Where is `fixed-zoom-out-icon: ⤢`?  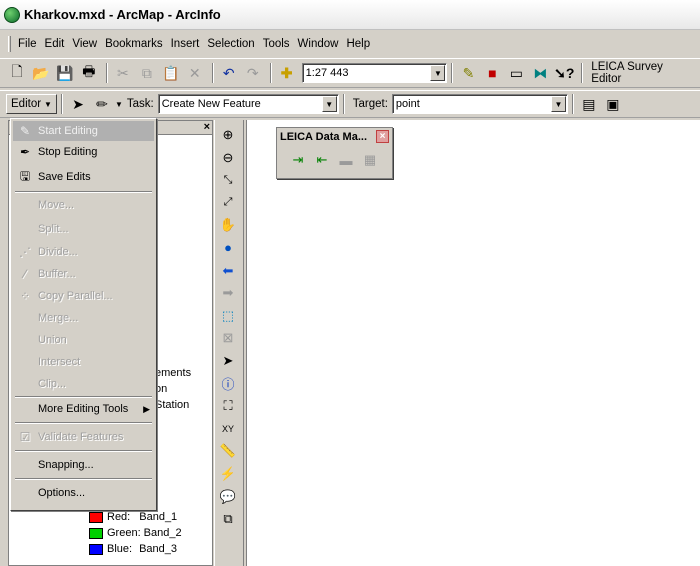 fixed-zoom-out-icon: ⤢ is located at coordinates (228, 203).